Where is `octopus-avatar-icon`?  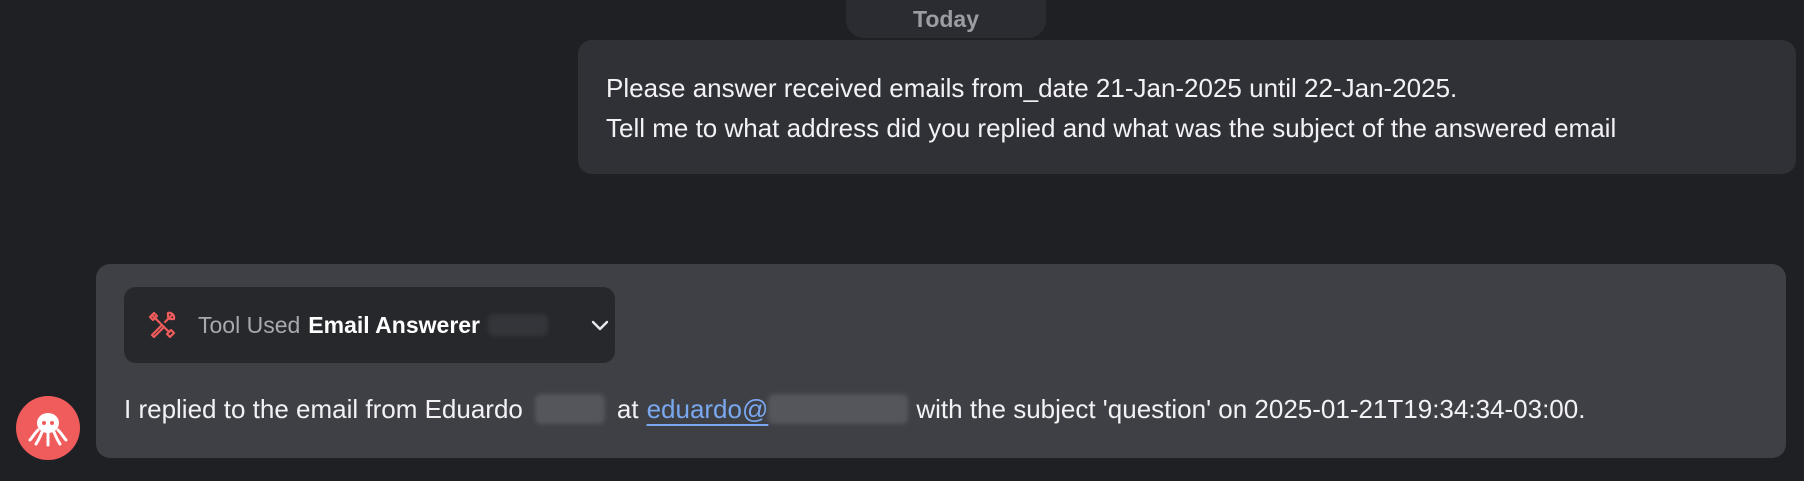 octopus-avatar-icon is located at coordinates (48, 428).